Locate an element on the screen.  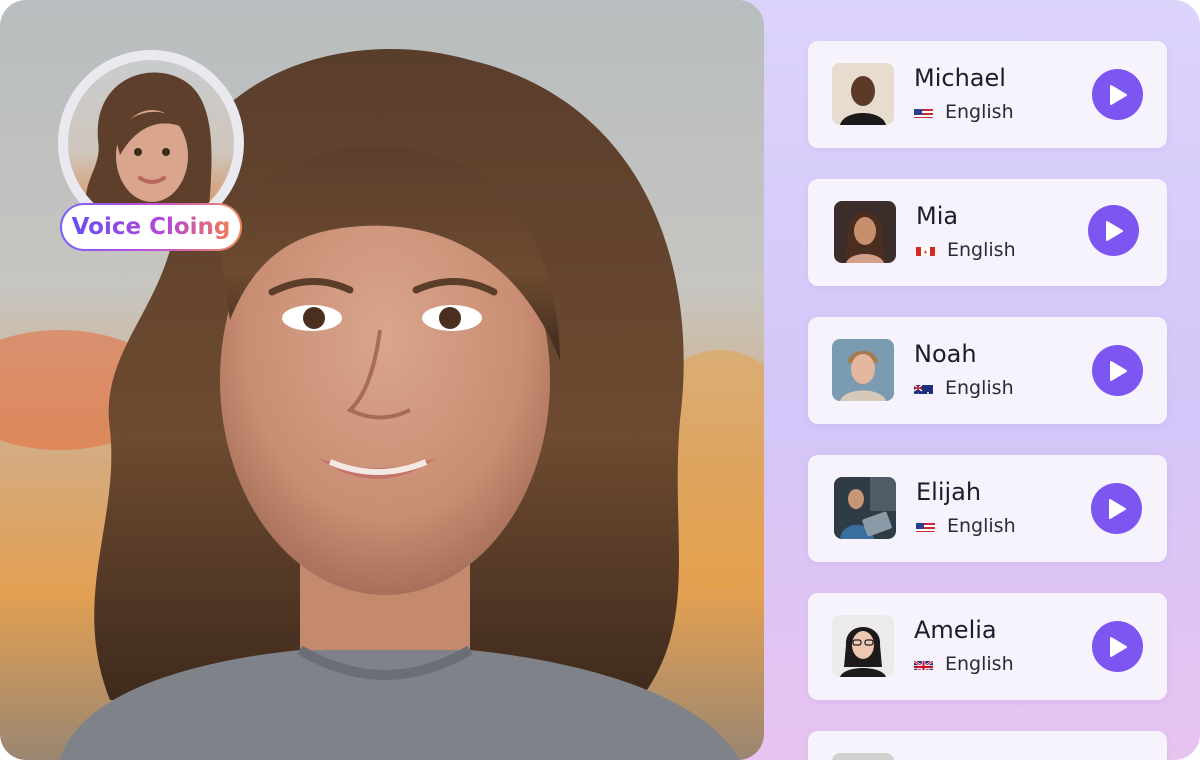
voice-avatar-amelia is located at coordinates (863, 646).